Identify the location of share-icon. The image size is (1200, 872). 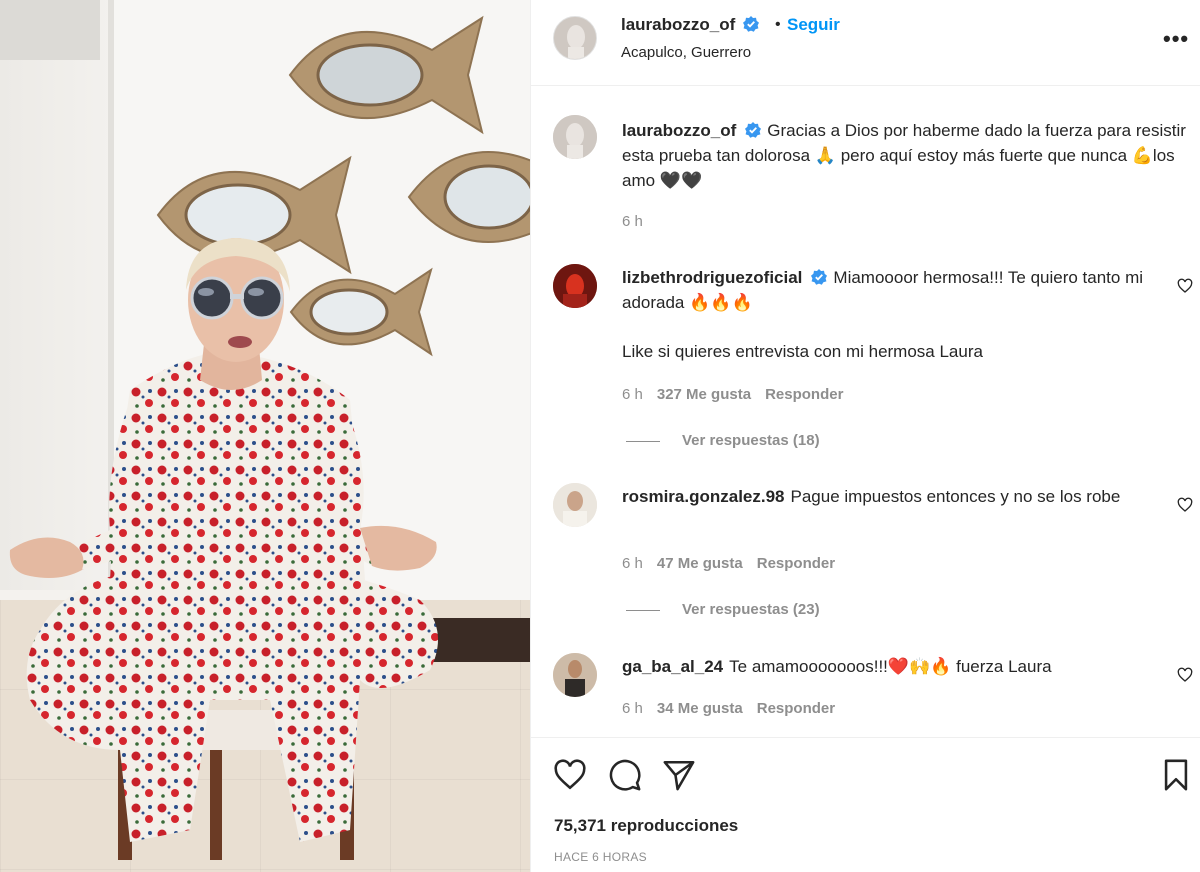
(679, 775).